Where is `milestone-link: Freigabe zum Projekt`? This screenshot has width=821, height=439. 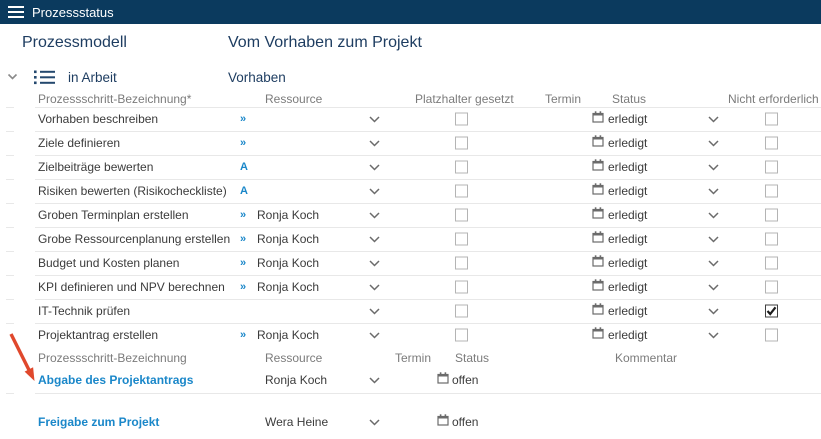 milestone-link: Freigabe zum Projekt is located at coordinates (98, 422).